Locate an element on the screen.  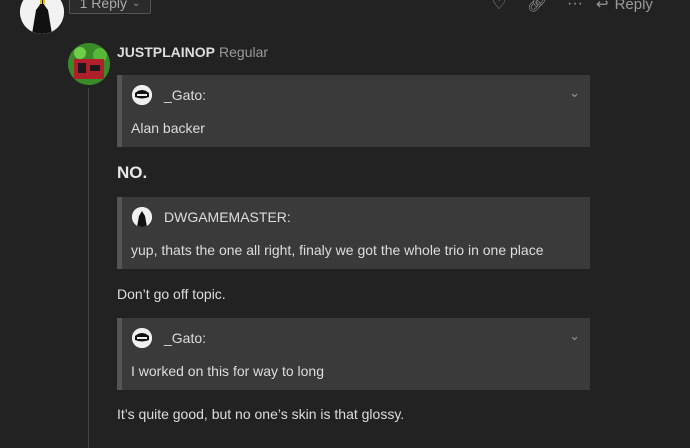
reply-label: Reply is located at coordinates (633, 6).